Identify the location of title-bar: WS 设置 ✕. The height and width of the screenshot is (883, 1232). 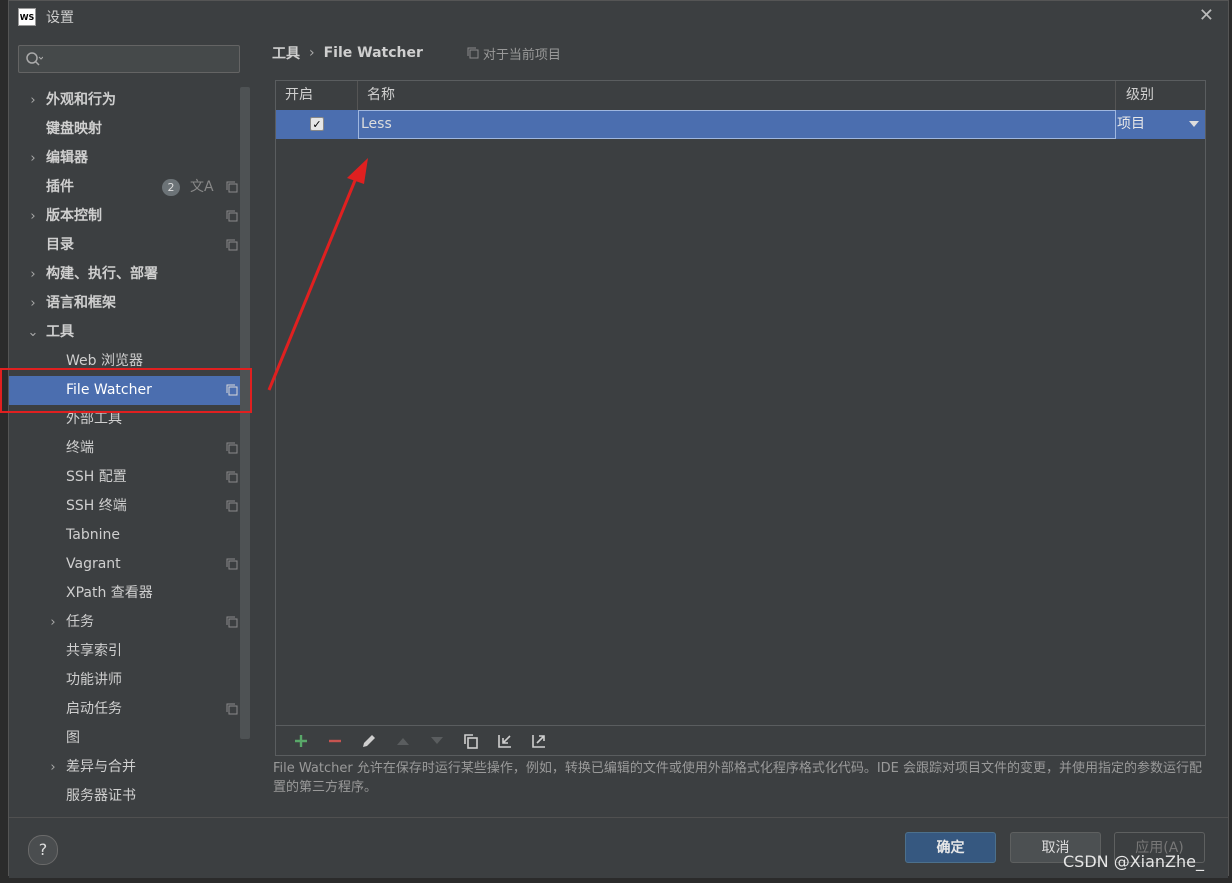
(618, 17).